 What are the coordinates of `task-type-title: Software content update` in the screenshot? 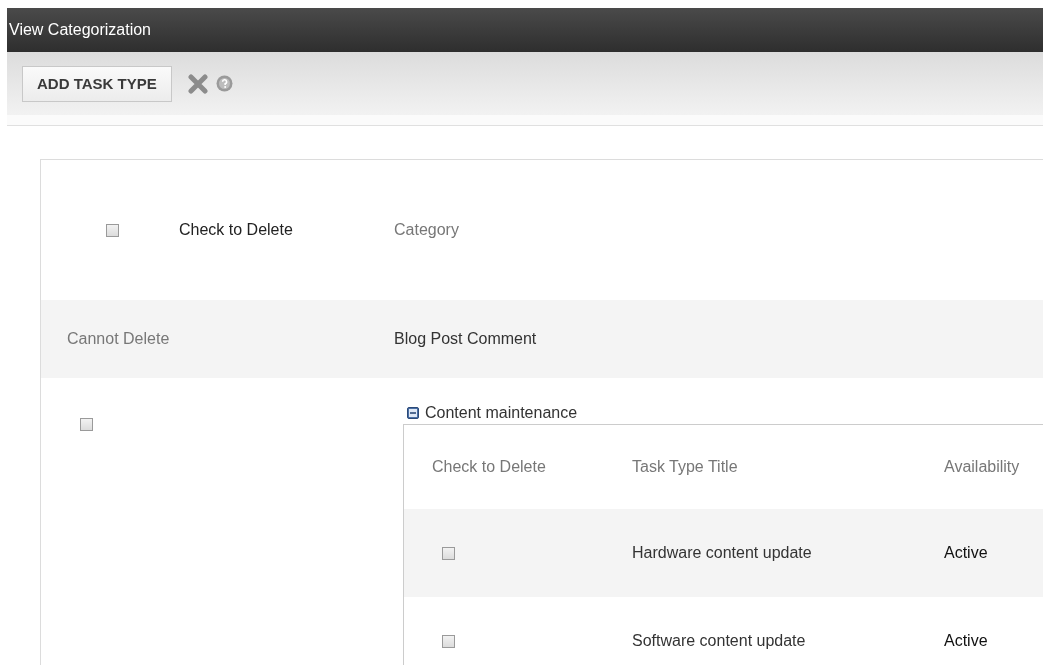 It's located at (719, 641).